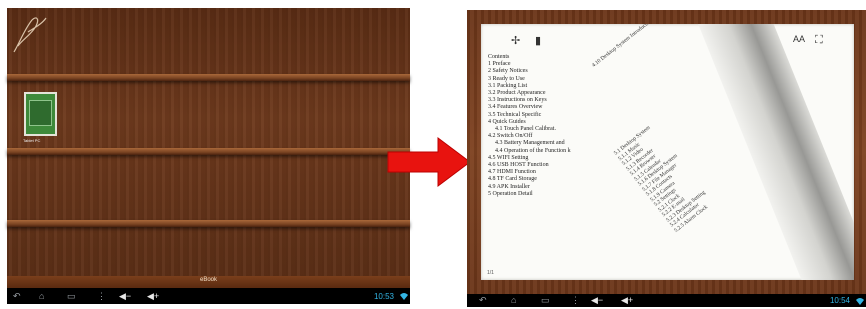 Image resolution: width=866 pixels, height=309 pixels. What do you see at coordinates (529, 93) in the screenshot?
I see `toc-line: 3.2 Product Appearance` at bounding box center [529, 93].